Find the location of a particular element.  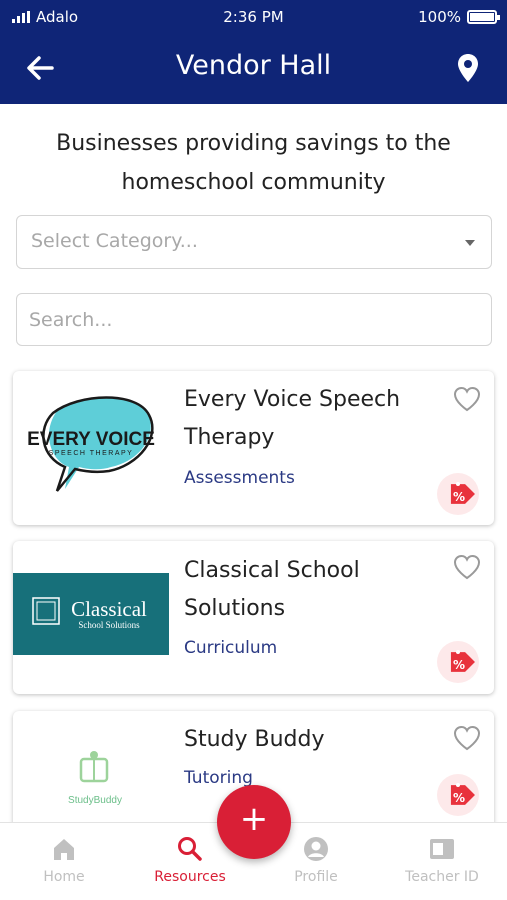

map-pin-icon is located at coordinates (468, 68).